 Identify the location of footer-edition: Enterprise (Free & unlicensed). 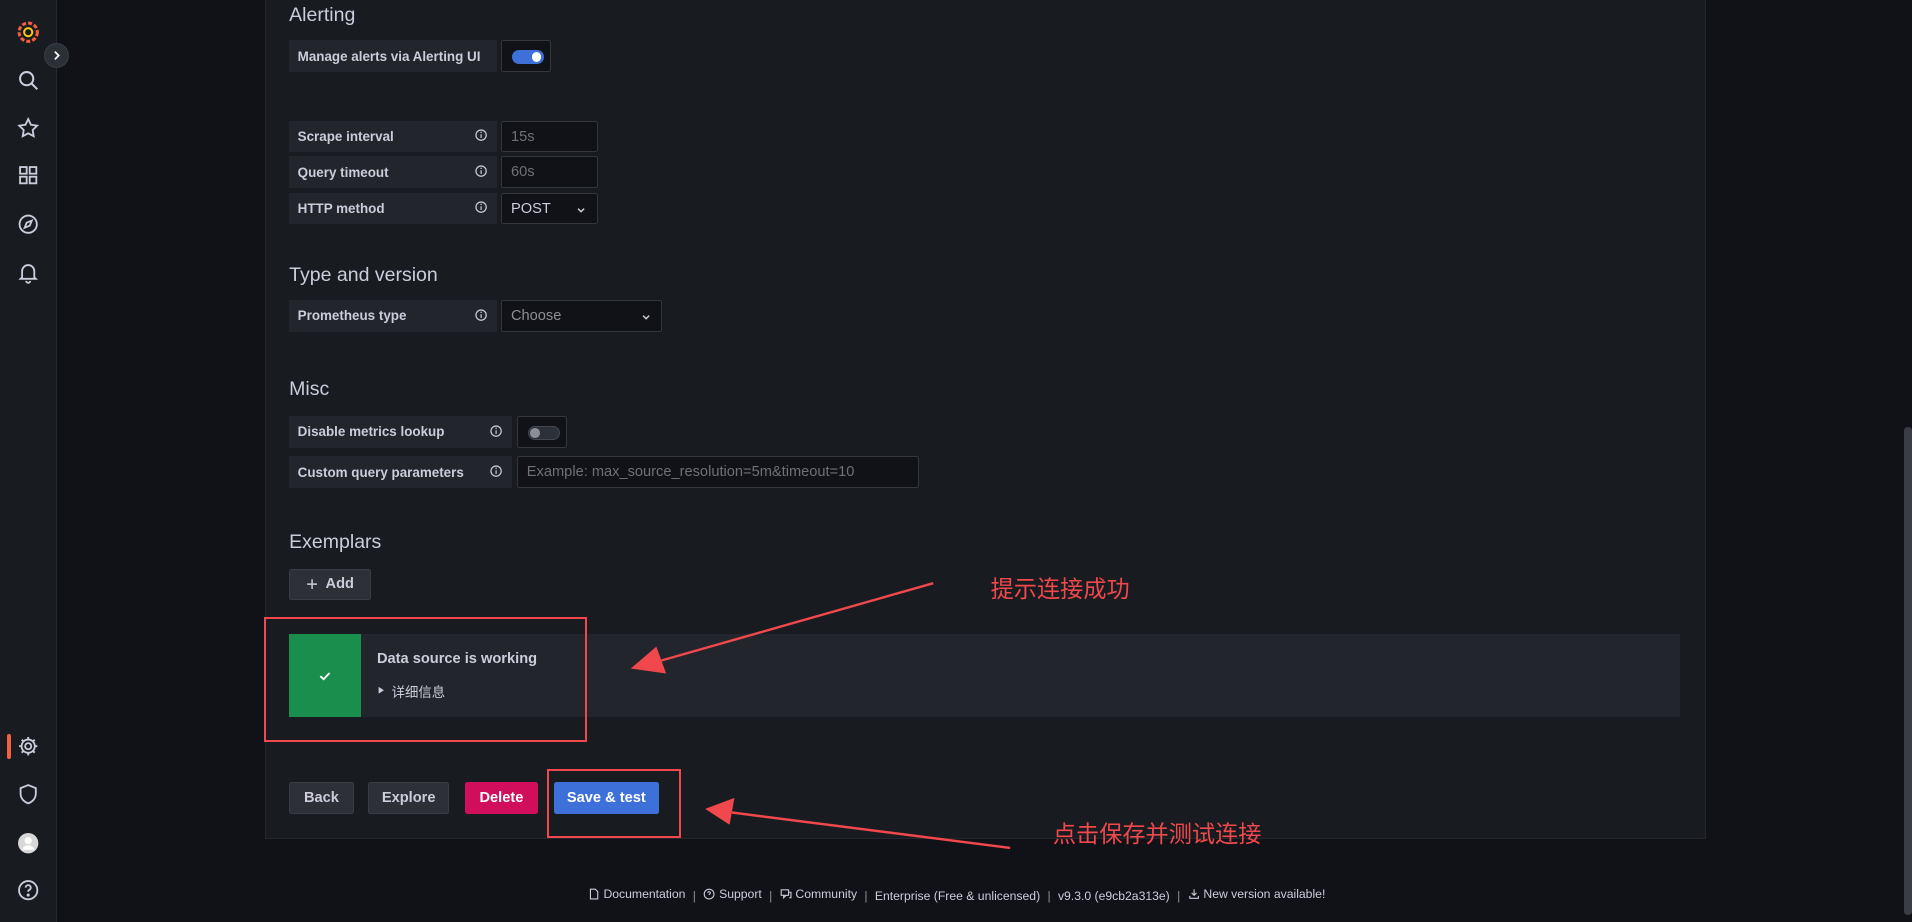
(957, 896).